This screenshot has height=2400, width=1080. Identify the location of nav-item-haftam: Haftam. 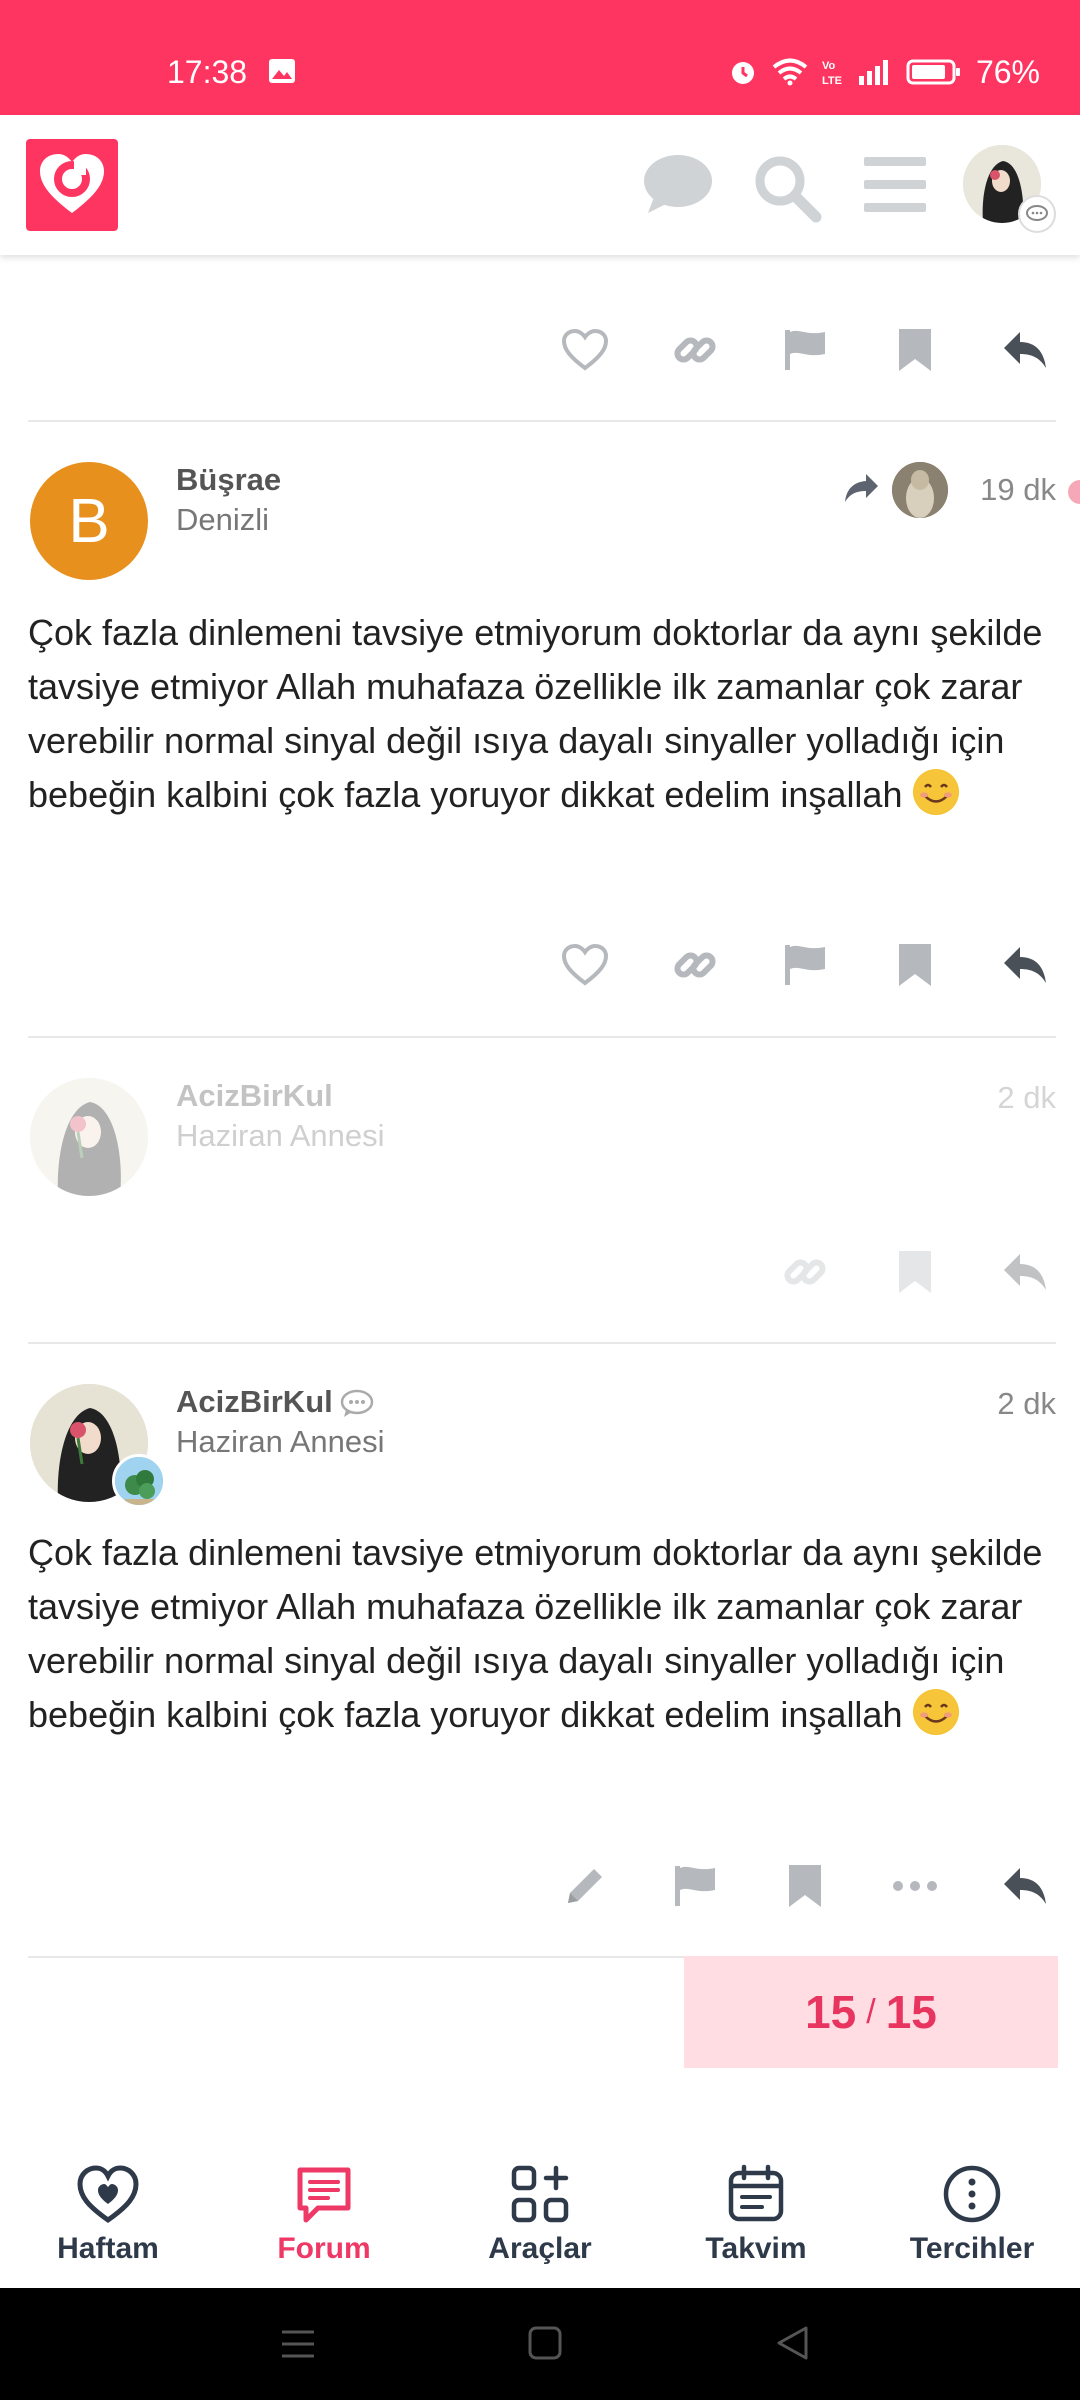
(108, 2214).